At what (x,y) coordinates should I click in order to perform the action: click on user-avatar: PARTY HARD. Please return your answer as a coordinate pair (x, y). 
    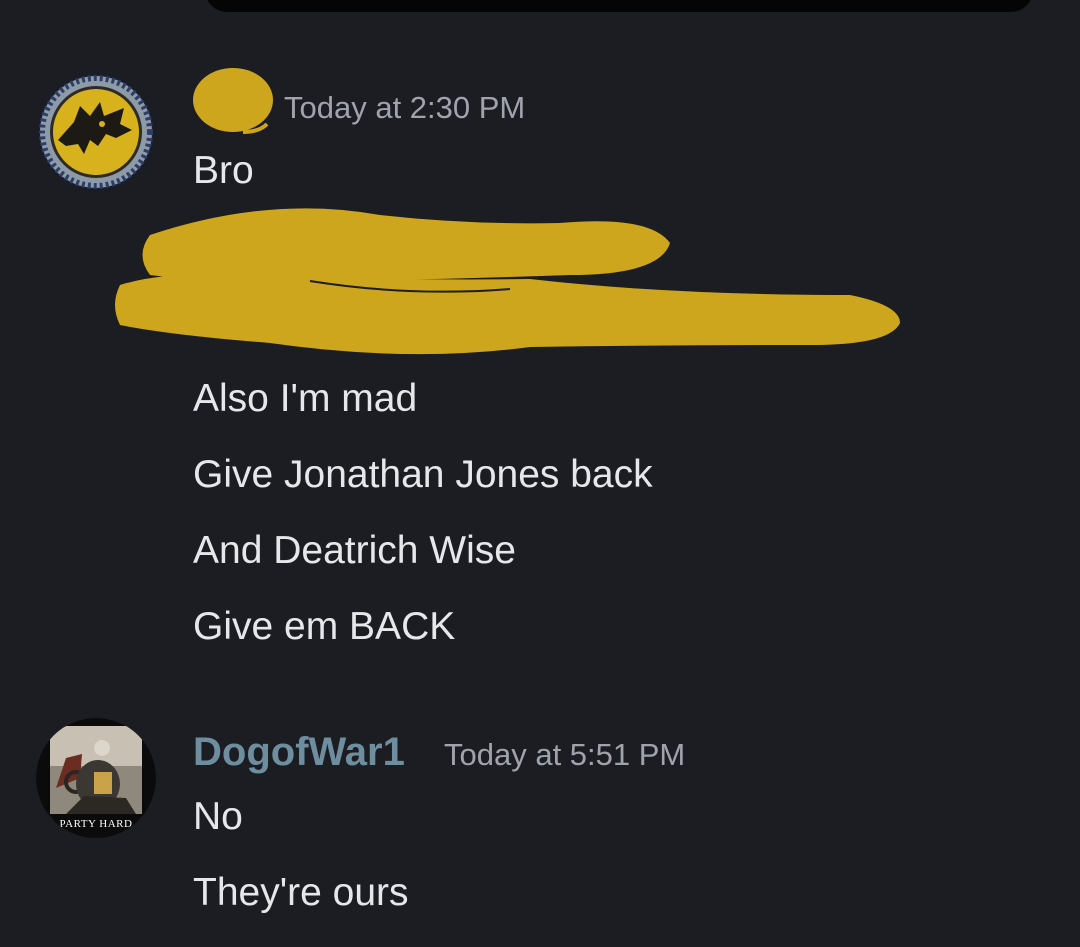
    Looking at the image, I should click on (96, 778).